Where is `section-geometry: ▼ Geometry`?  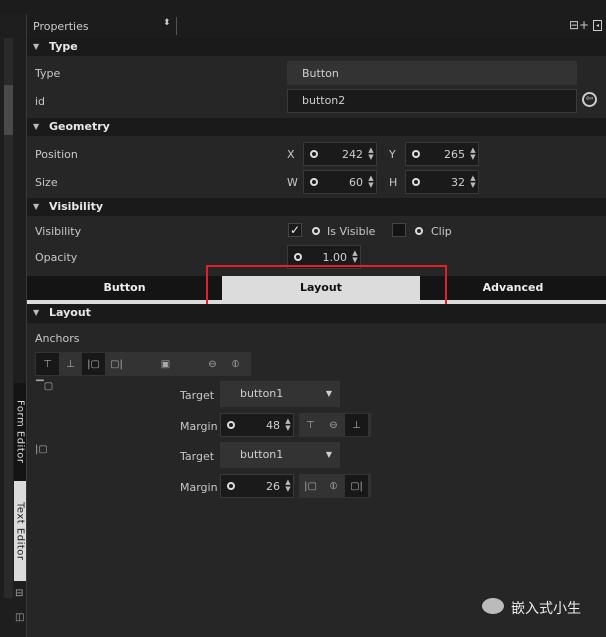
section-geometry: ▼ Geometry is located at coordinates (316, 127).